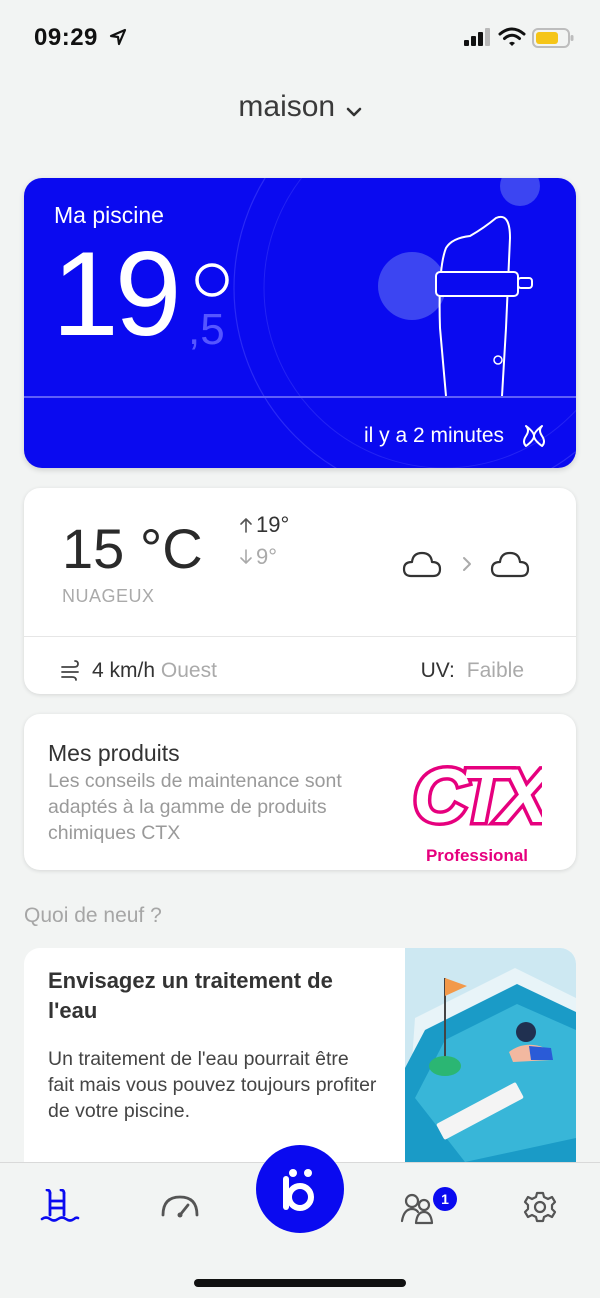 The width and height of the screenshot is (600, 1298). Describe the element at coordinates (437, 670) in the screenshot. I see `uv-label: UV:` at that location.